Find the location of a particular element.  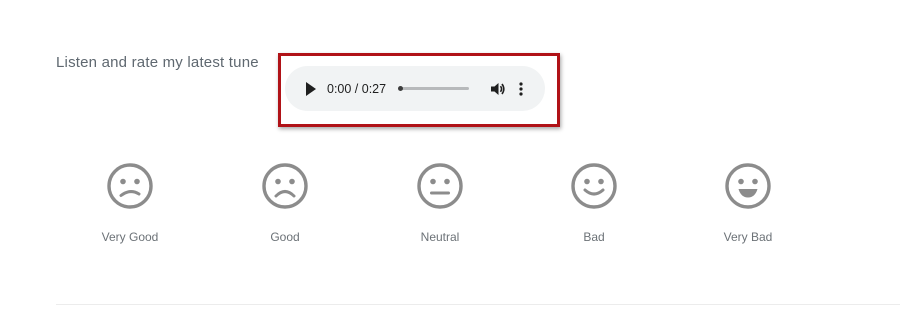

time-display: 0:00 / 0:27 is located at coordinates (357, 88).